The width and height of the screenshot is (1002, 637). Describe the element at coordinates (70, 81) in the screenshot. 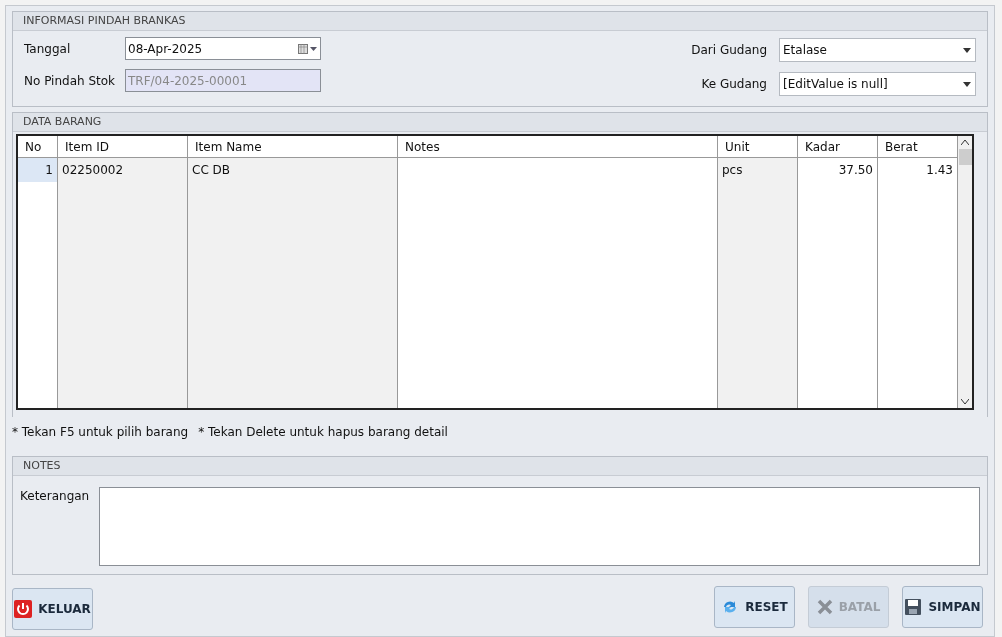

I see `field-label: No Pindah Stok` at that location.